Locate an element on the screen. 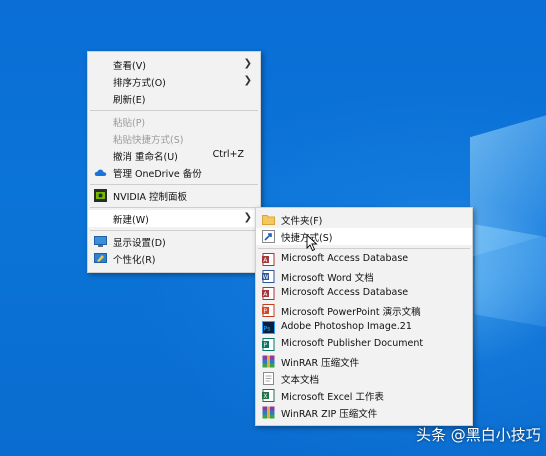 Image resolution: width=546 pixels, height=456 pixels. menu-item-manage-onedrive: 管理 OneDrive 备份 is located at coordinates (174, 172).